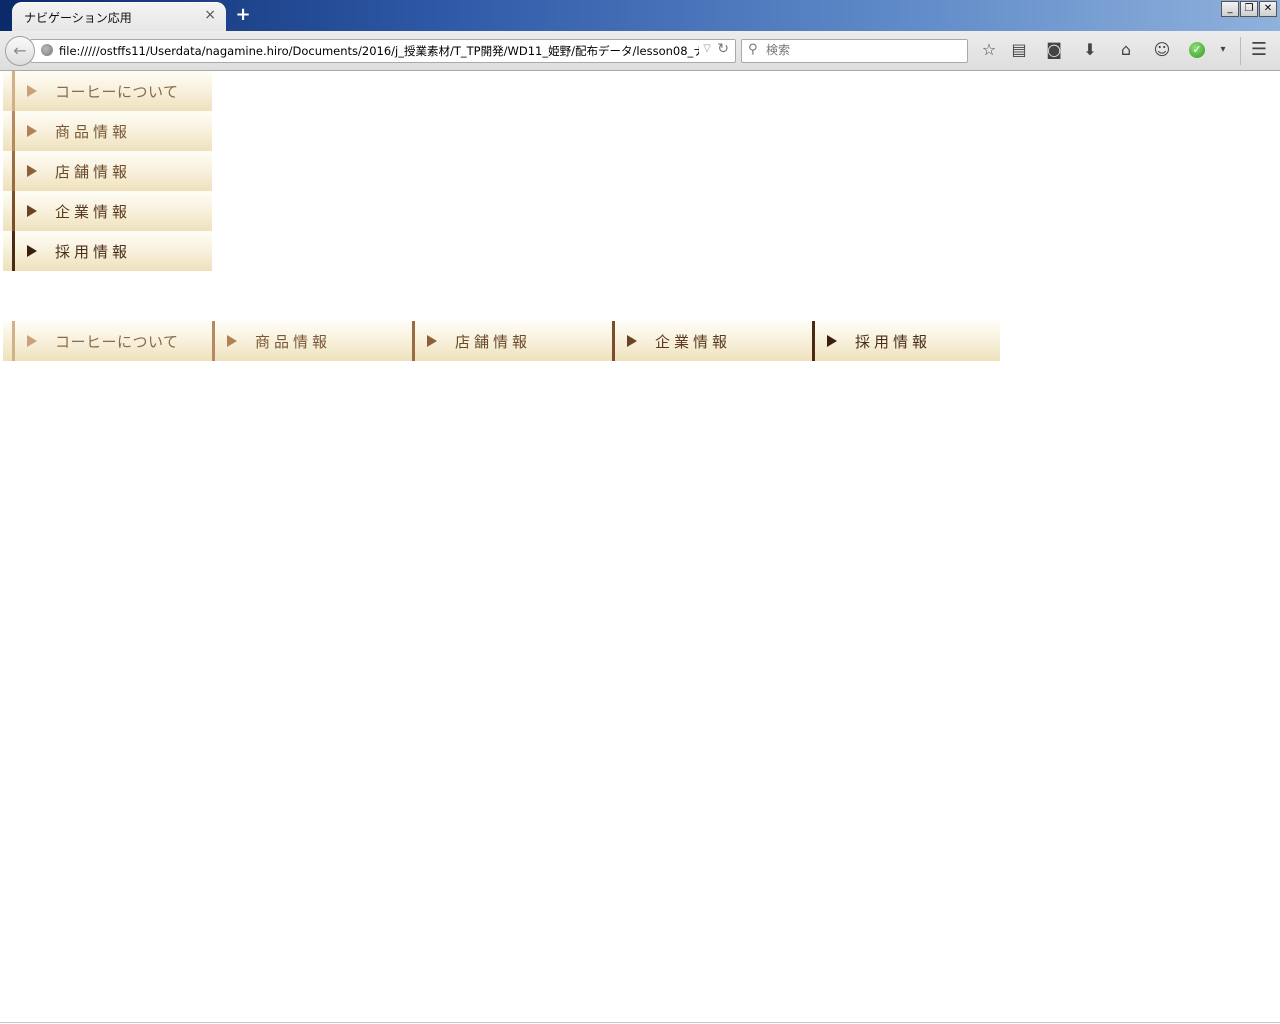 This screenshot has height=1024, width=1280. I want to click on vnav-label-products: 商品情報, so click(93, 132).